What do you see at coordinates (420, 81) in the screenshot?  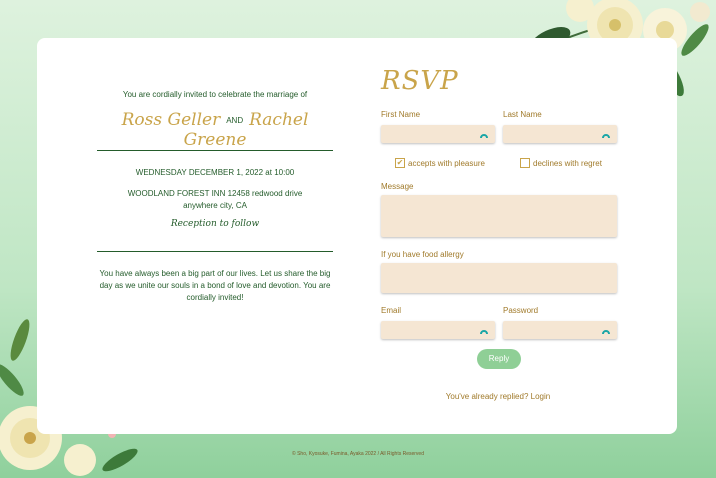 I see `rsvp-title: RSVP` at bounding box center [420, 81].